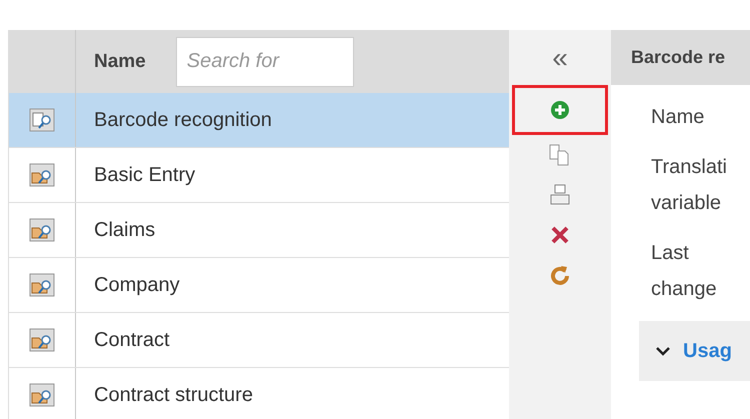 Image resolution: width=750 pixels, height=419 pixels. I want to click on table-cell-text: Barcode recognition, so click(182, 120).